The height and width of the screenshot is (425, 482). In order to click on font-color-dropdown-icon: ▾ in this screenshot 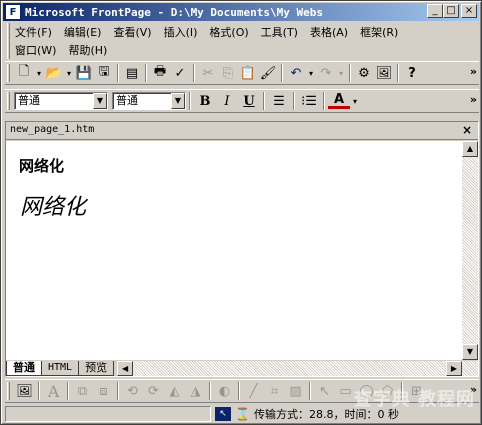, I will do `click(355, 101)`.